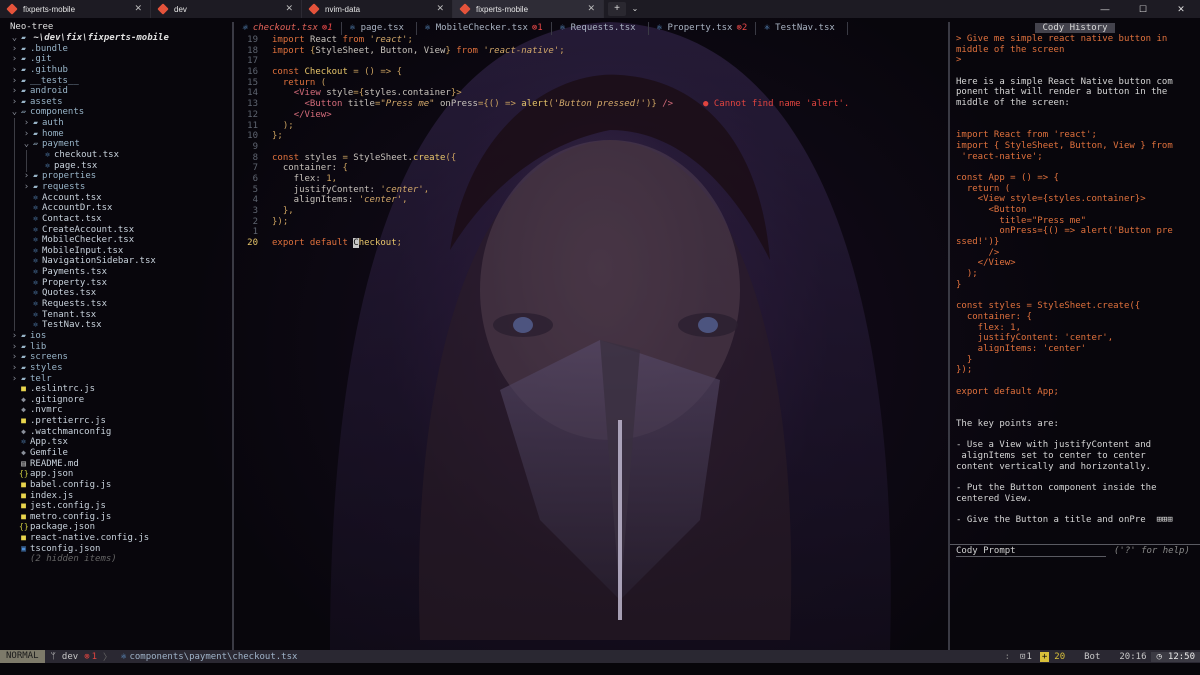  I want to click on code-line: 4 alignItems: 'center',, so click(591, 200).